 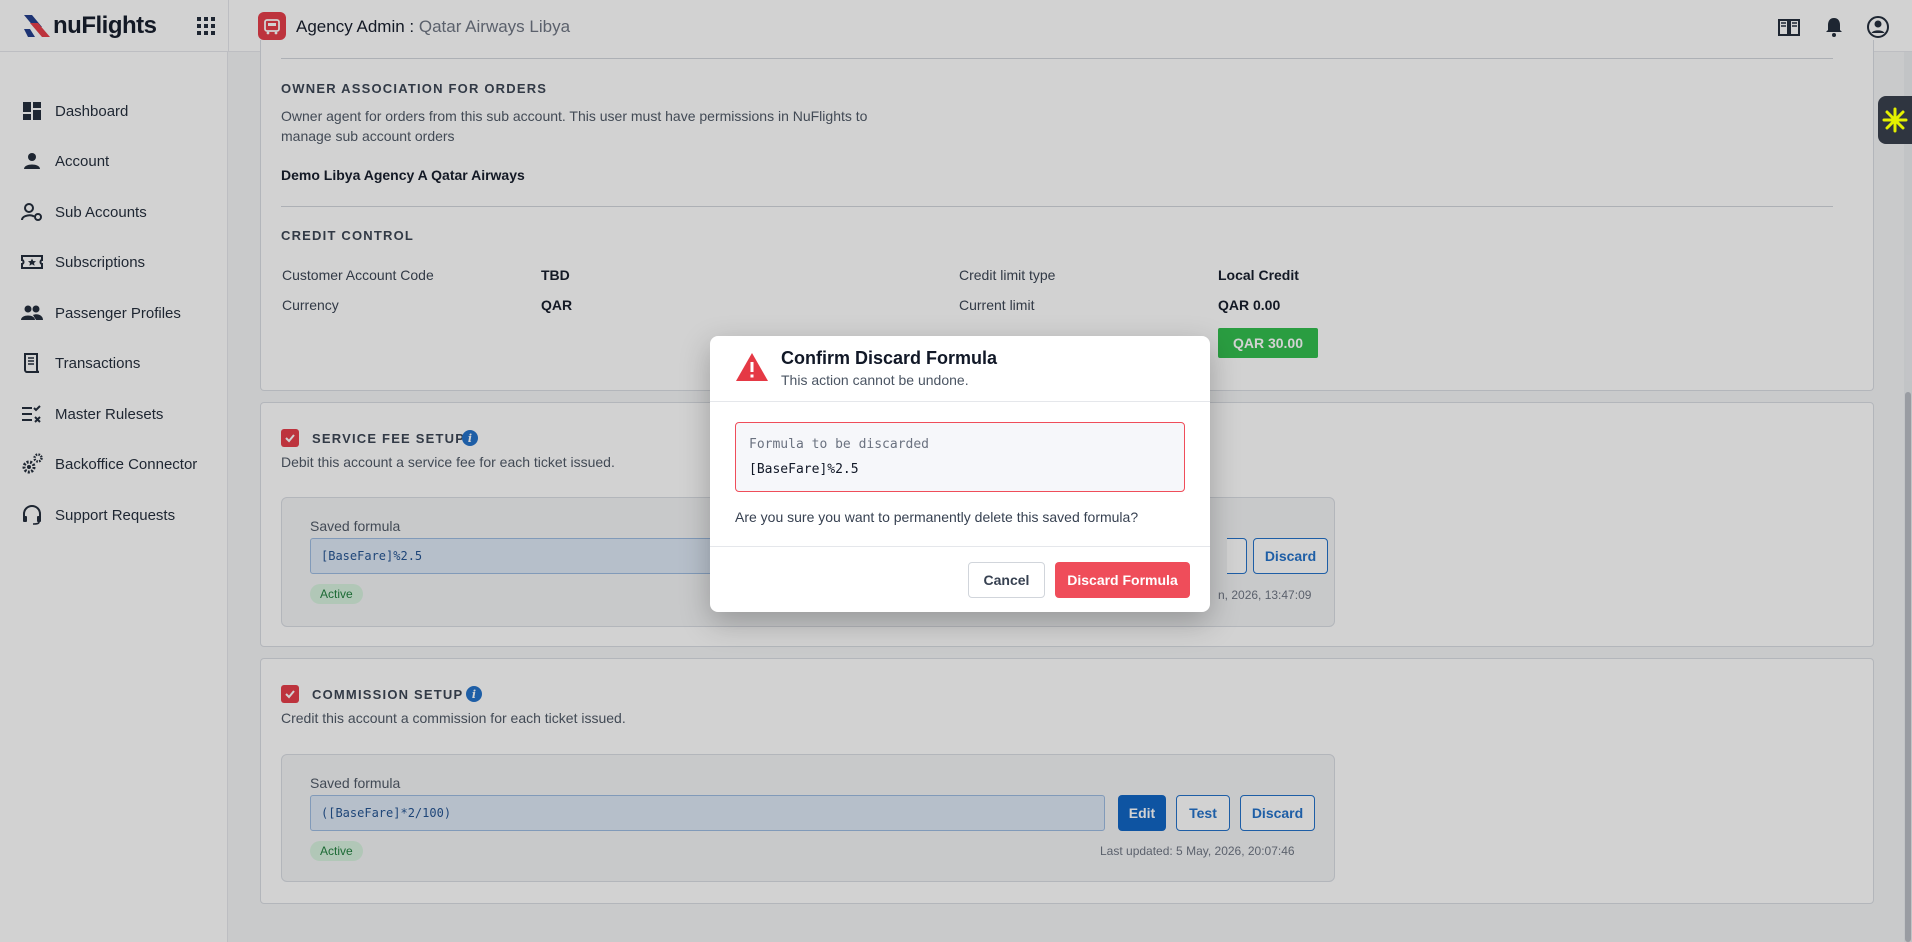 I want to click on discard-formula-preview: Formula to be discarded [BaseFare]%2.5, so click(x=960, y=457).